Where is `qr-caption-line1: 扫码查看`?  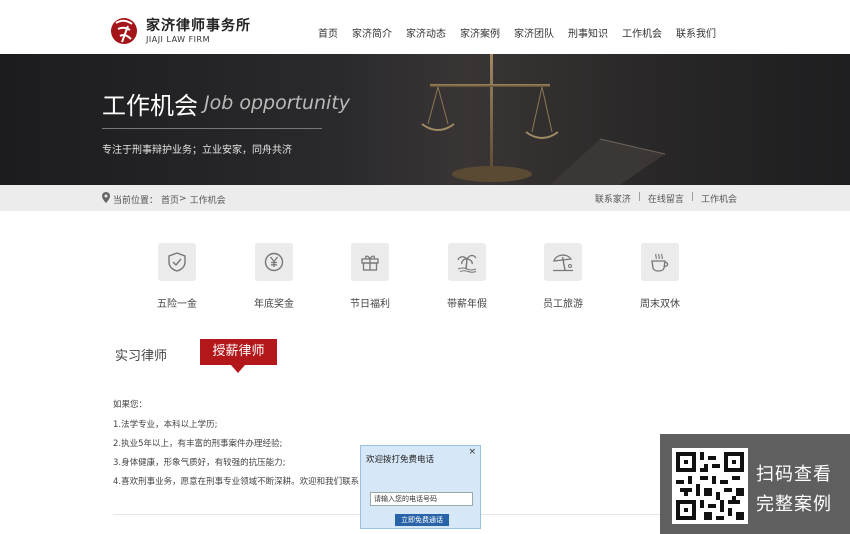 qr-caption-line1: 扫码查看 is located at coordinates (794, 474).